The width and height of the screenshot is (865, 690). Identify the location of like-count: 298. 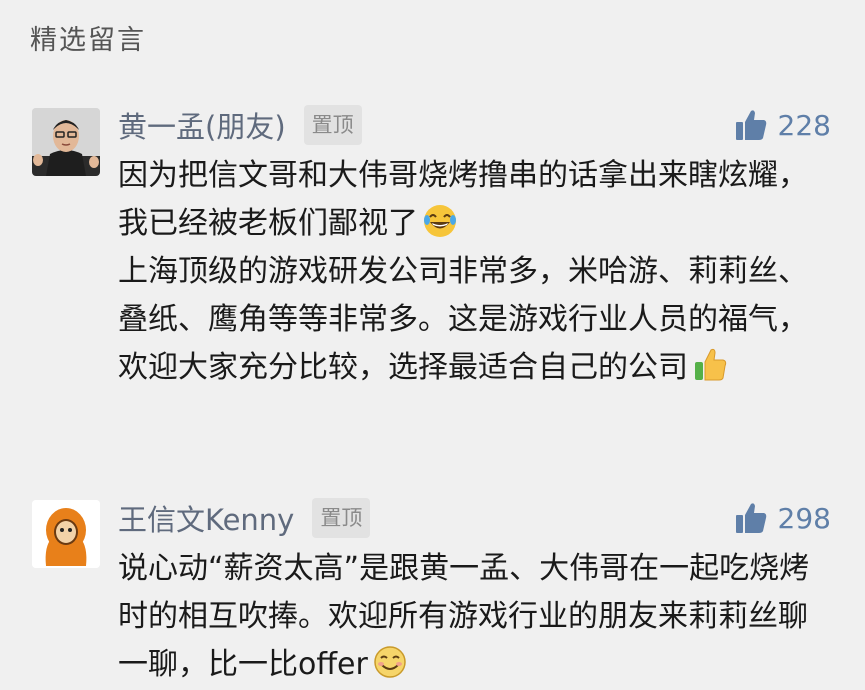
(804, 518).